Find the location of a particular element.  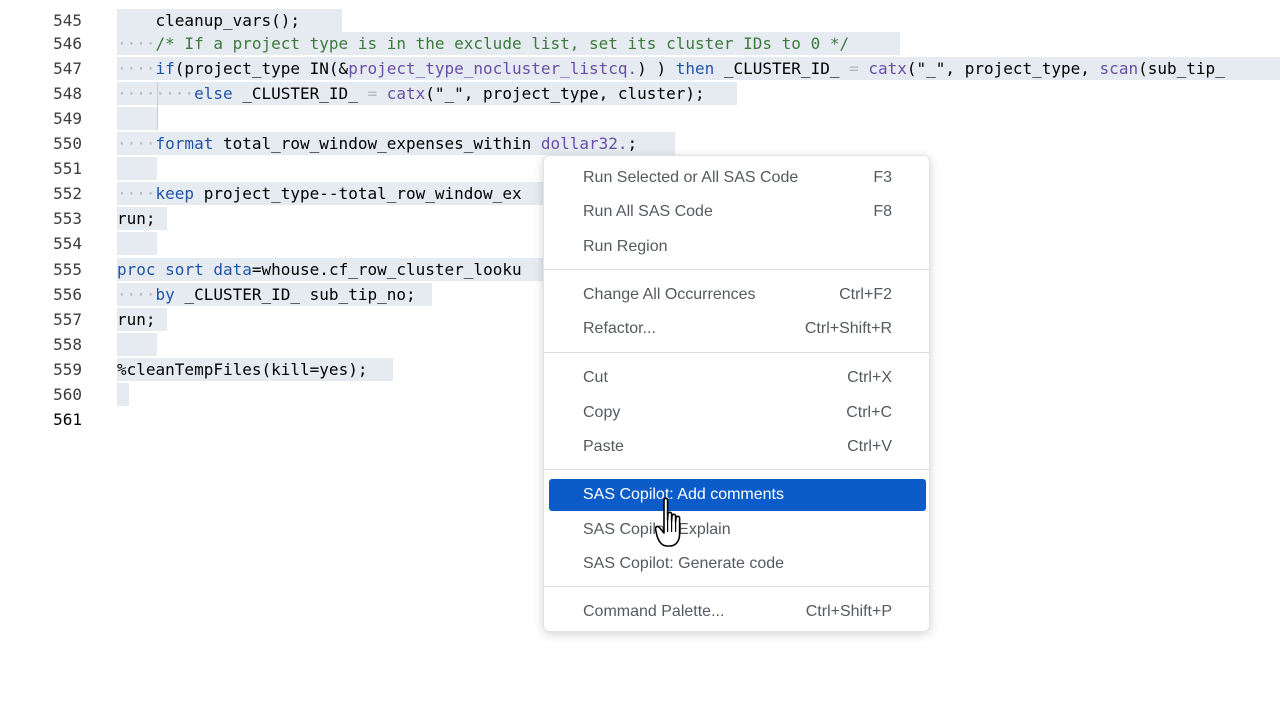

line-number: 545 is located at coordinates (67, 20).